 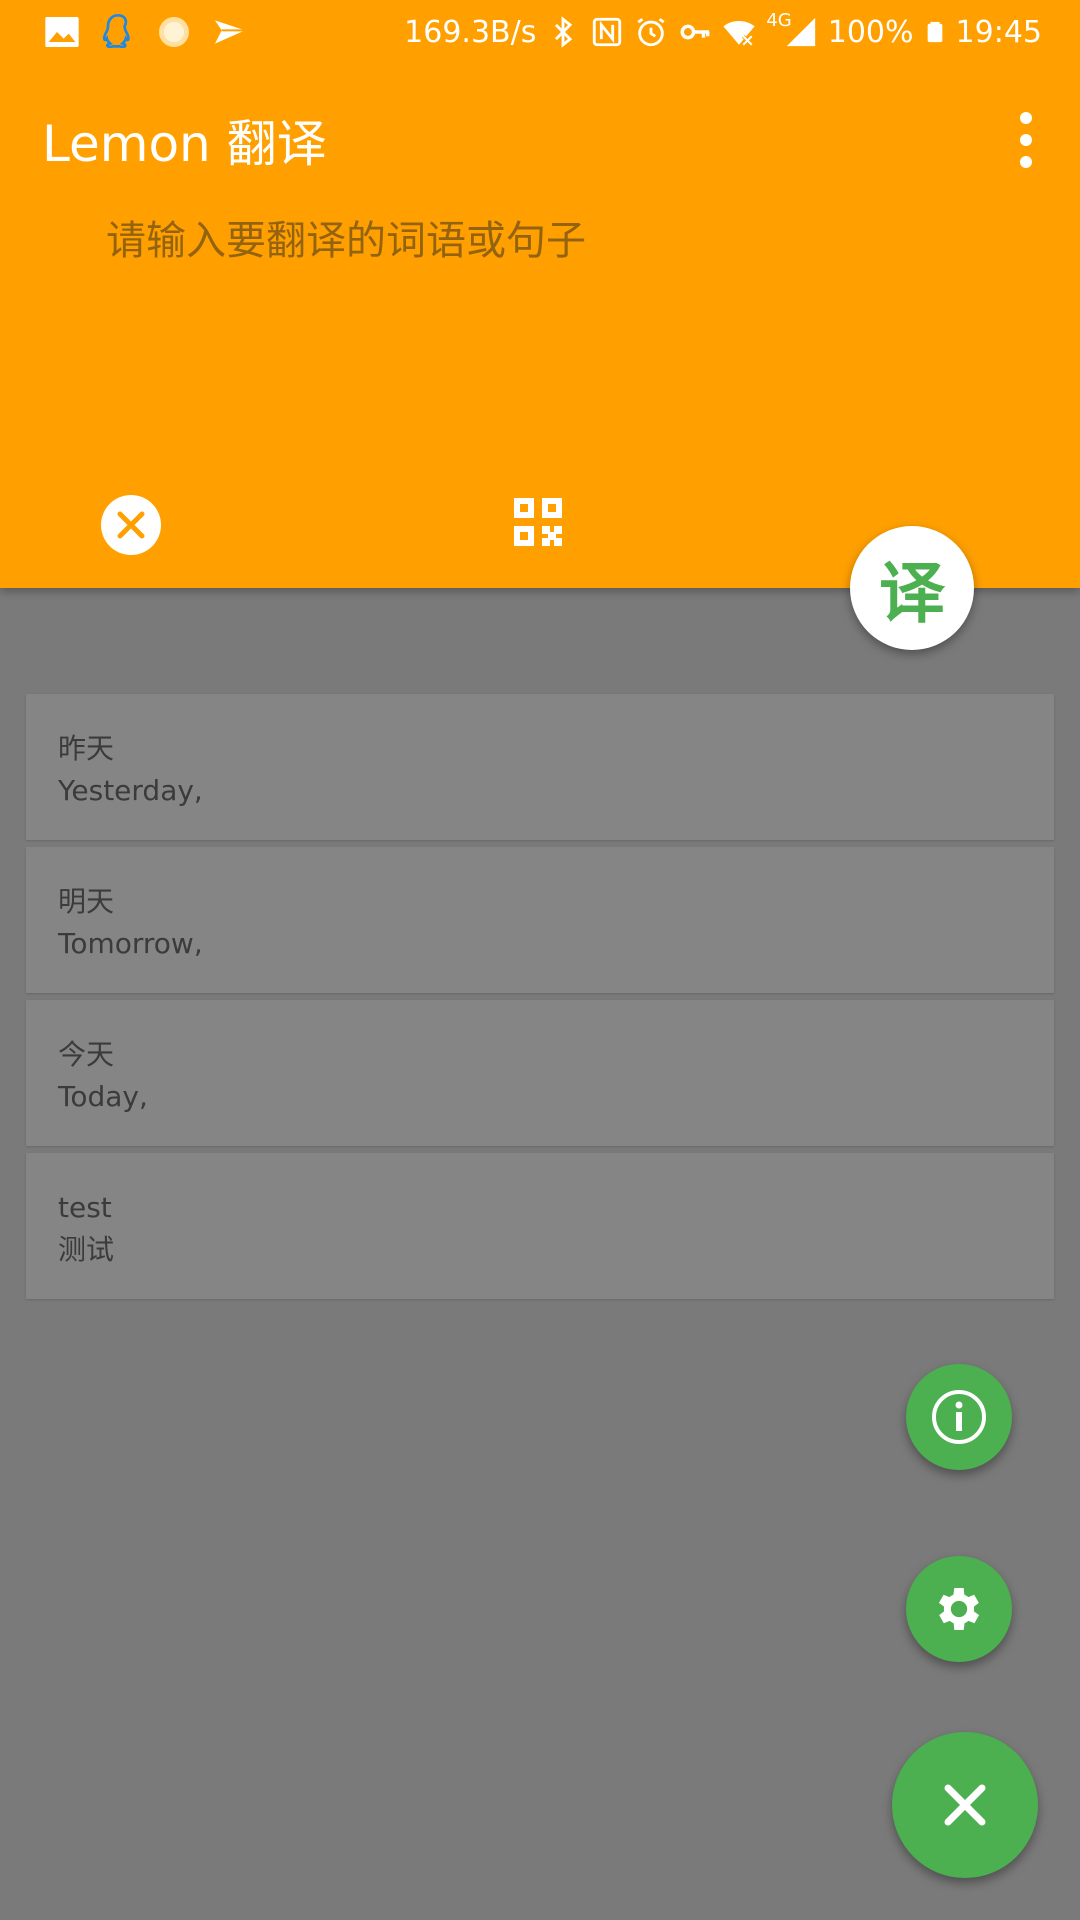 What do you see at coordinates (912, 593) in the screenshot?
I see `translate-button-label: 译` at bounding box center [912, 593].